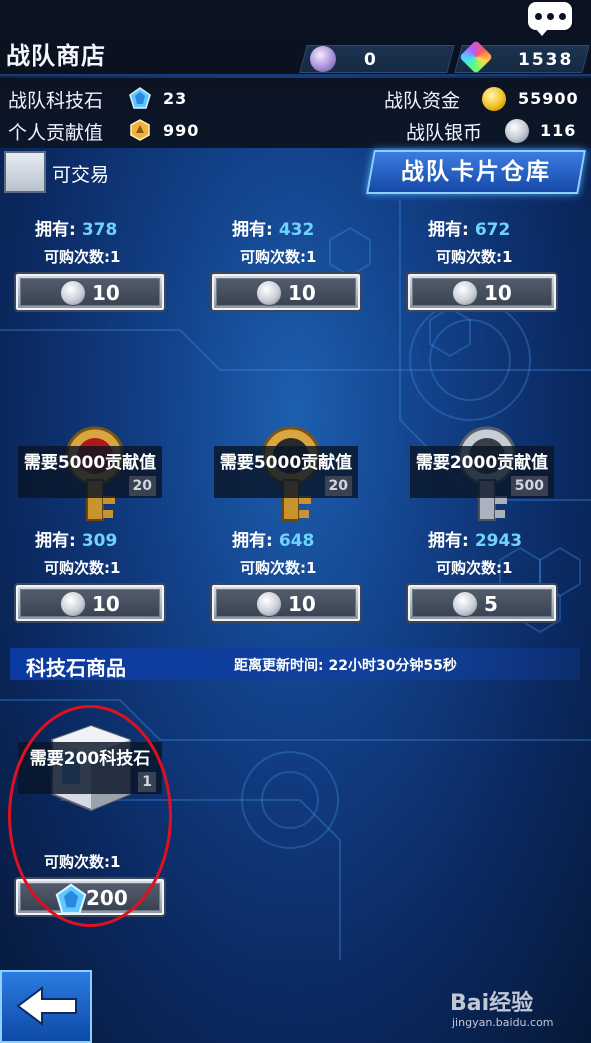 The height and width of the screenshot is (1043, 591). I want to click on highlight-circle, so click(90, 816).